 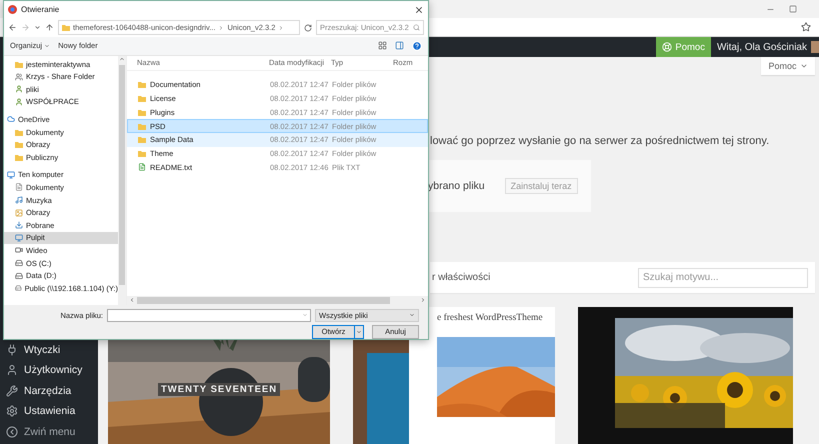 I want to click on plug-icon, so click(x=12, y=350).